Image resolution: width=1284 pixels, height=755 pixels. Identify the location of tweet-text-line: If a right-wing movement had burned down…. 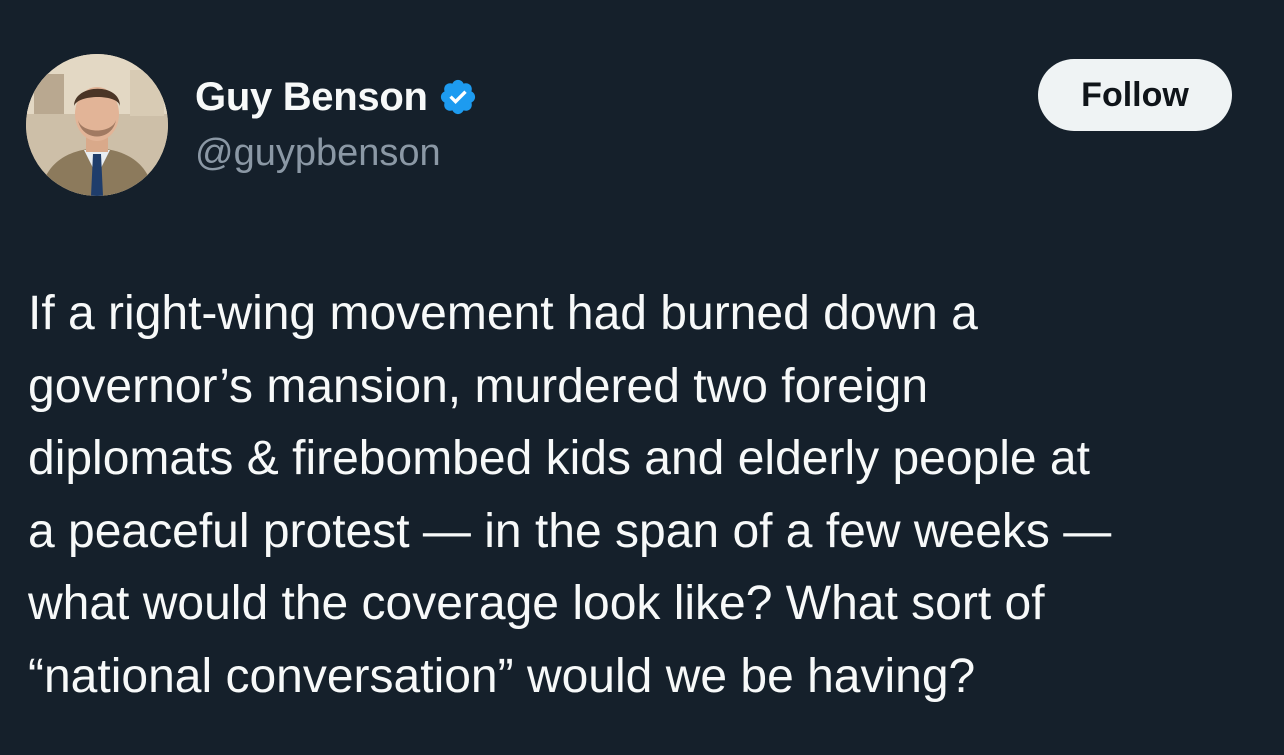
(503, 313).